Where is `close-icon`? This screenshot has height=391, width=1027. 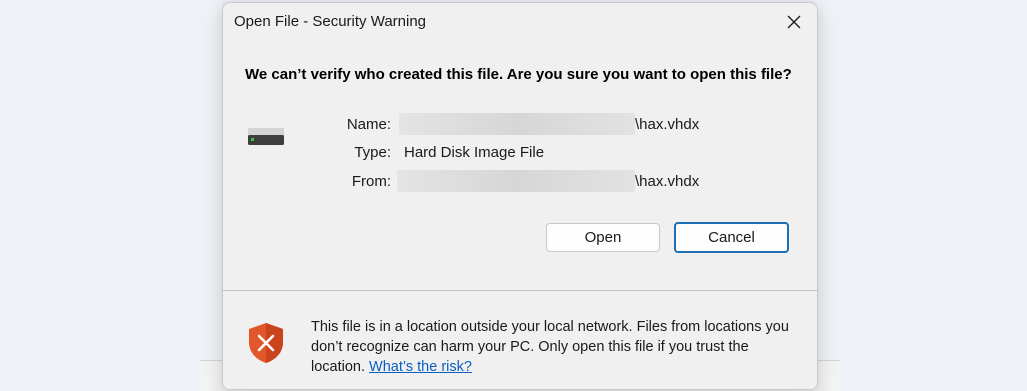 close-icon is located at coordinates (794, 22).